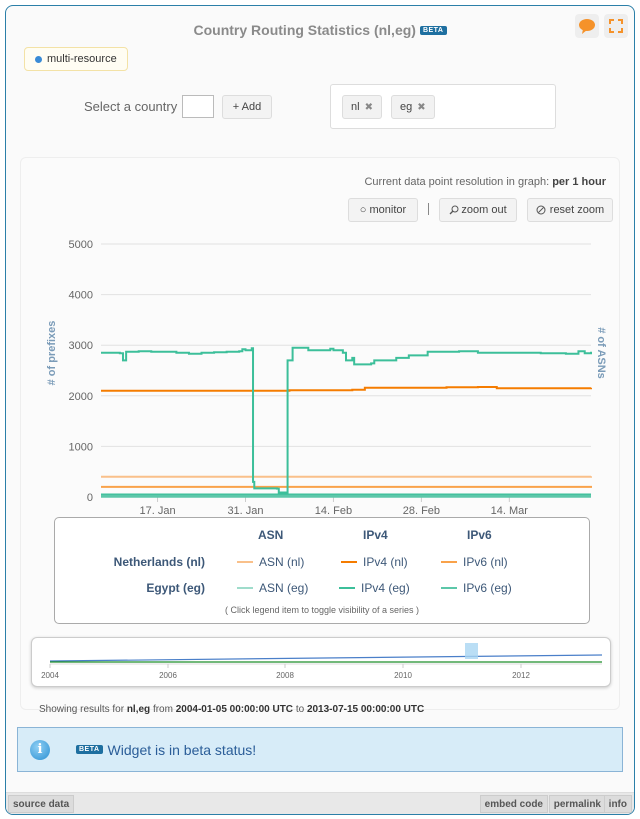 The image size is (640, 819). Describe the element at coordinates (487, 588) in the screenshot. I see `legend-item-label: IPv6 (eg)` at that location.